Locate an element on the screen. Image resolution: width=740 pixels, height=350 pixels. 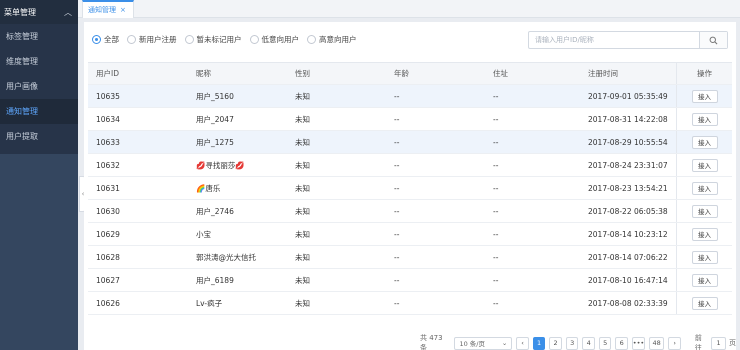
sidebar-title: 菜单管理 is located at coordinates (20, 12).